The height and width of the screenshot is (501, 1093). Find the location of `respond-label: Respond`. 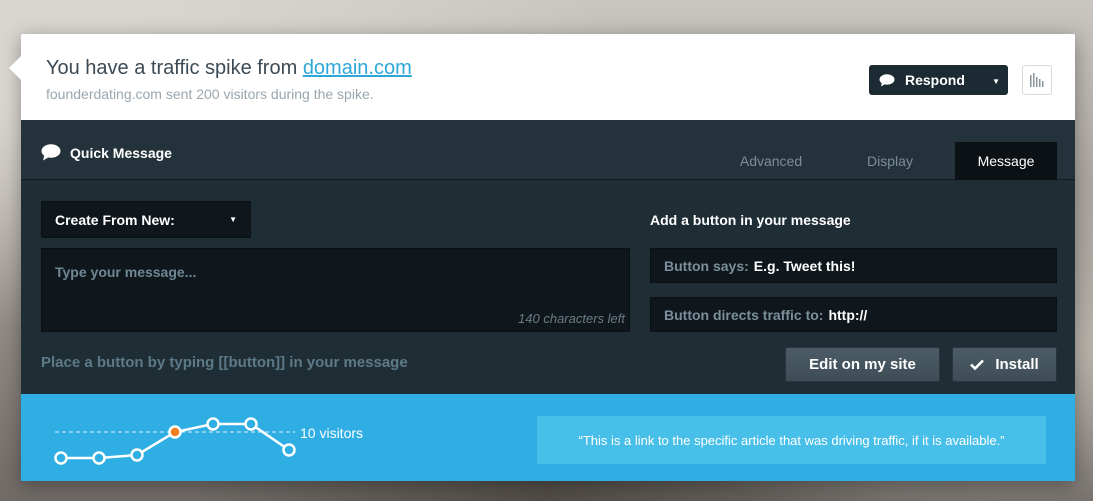

respond-label: Respond is located at coordinates (935, 80).